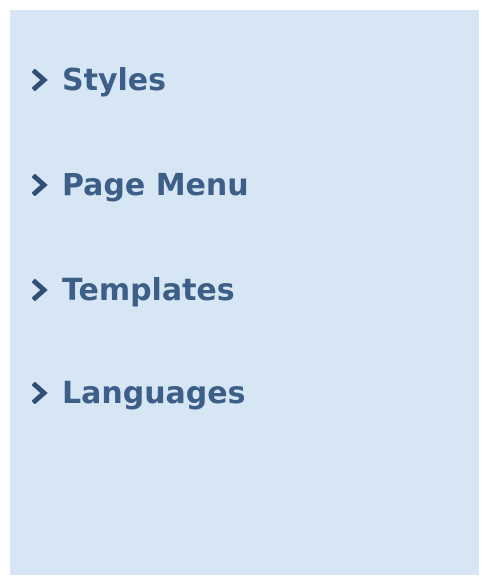 The width and height of the screenshot is (489, 585). I want to click on menu-item-languages: Languages, so click(138, 393).